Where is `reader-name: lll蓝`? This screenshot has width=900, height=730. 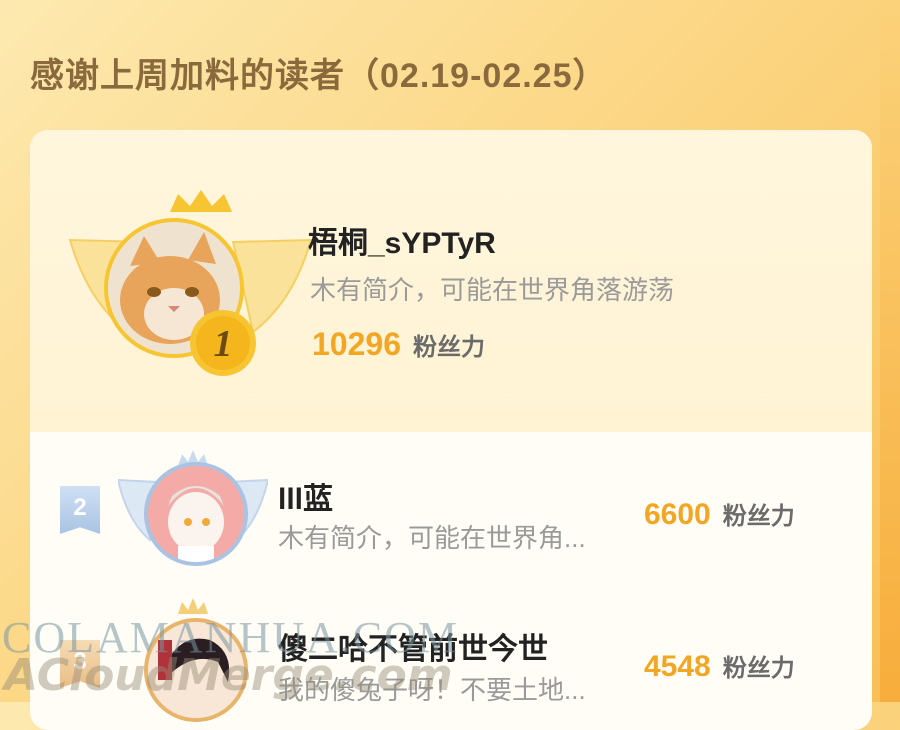
reader-name: lll蓝 is located at coordinates (305, 496).